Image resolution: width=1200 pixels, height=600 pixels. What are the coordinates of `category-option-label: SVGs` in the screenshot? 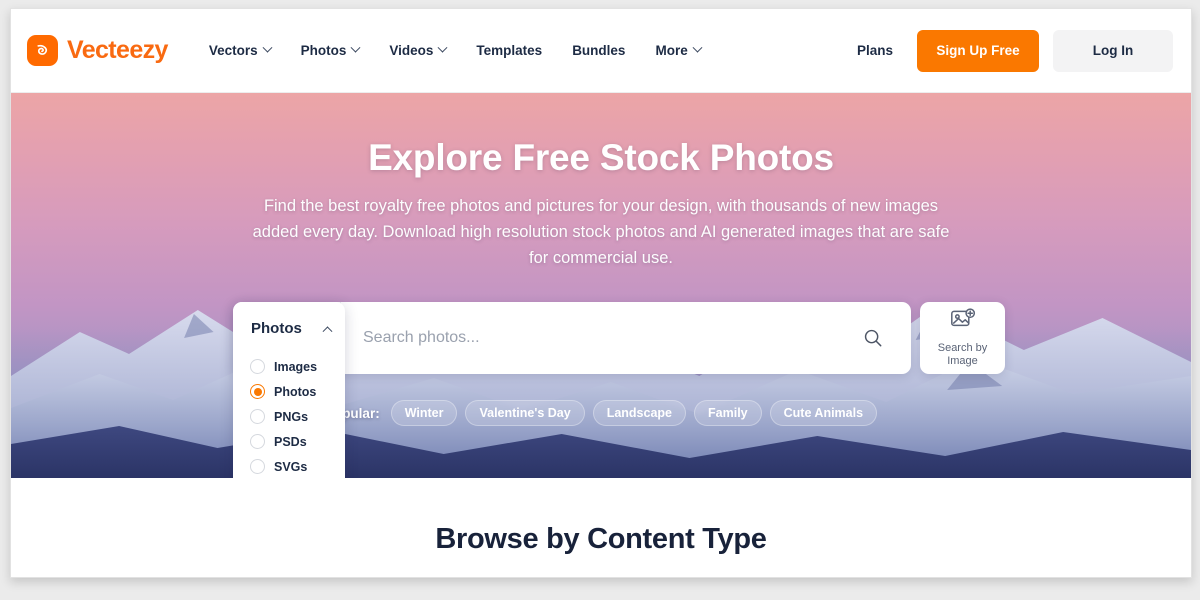 It's located at (291, 466).